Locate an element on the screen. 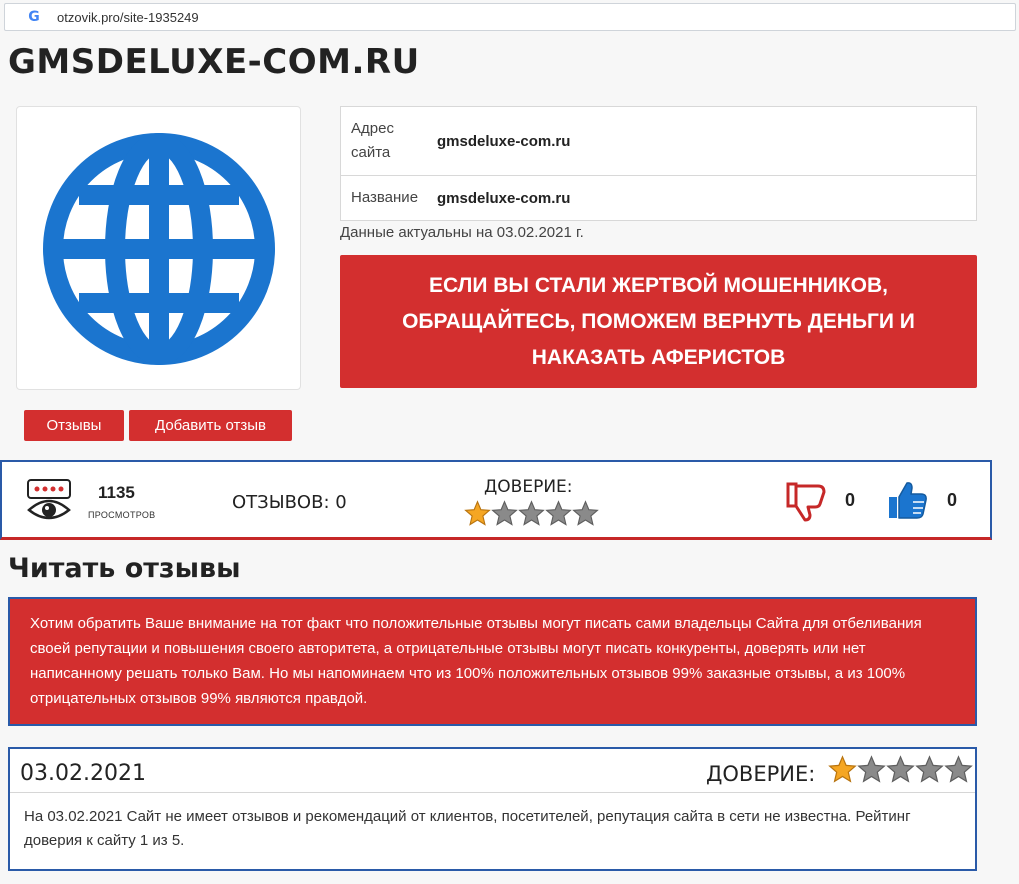  stats-bar: 1135 ПРОСМОТРОВ ОТЗЫВОВ: 0 ДОВЕРИЕ: 0 0 is located at coordinates (496, 500).